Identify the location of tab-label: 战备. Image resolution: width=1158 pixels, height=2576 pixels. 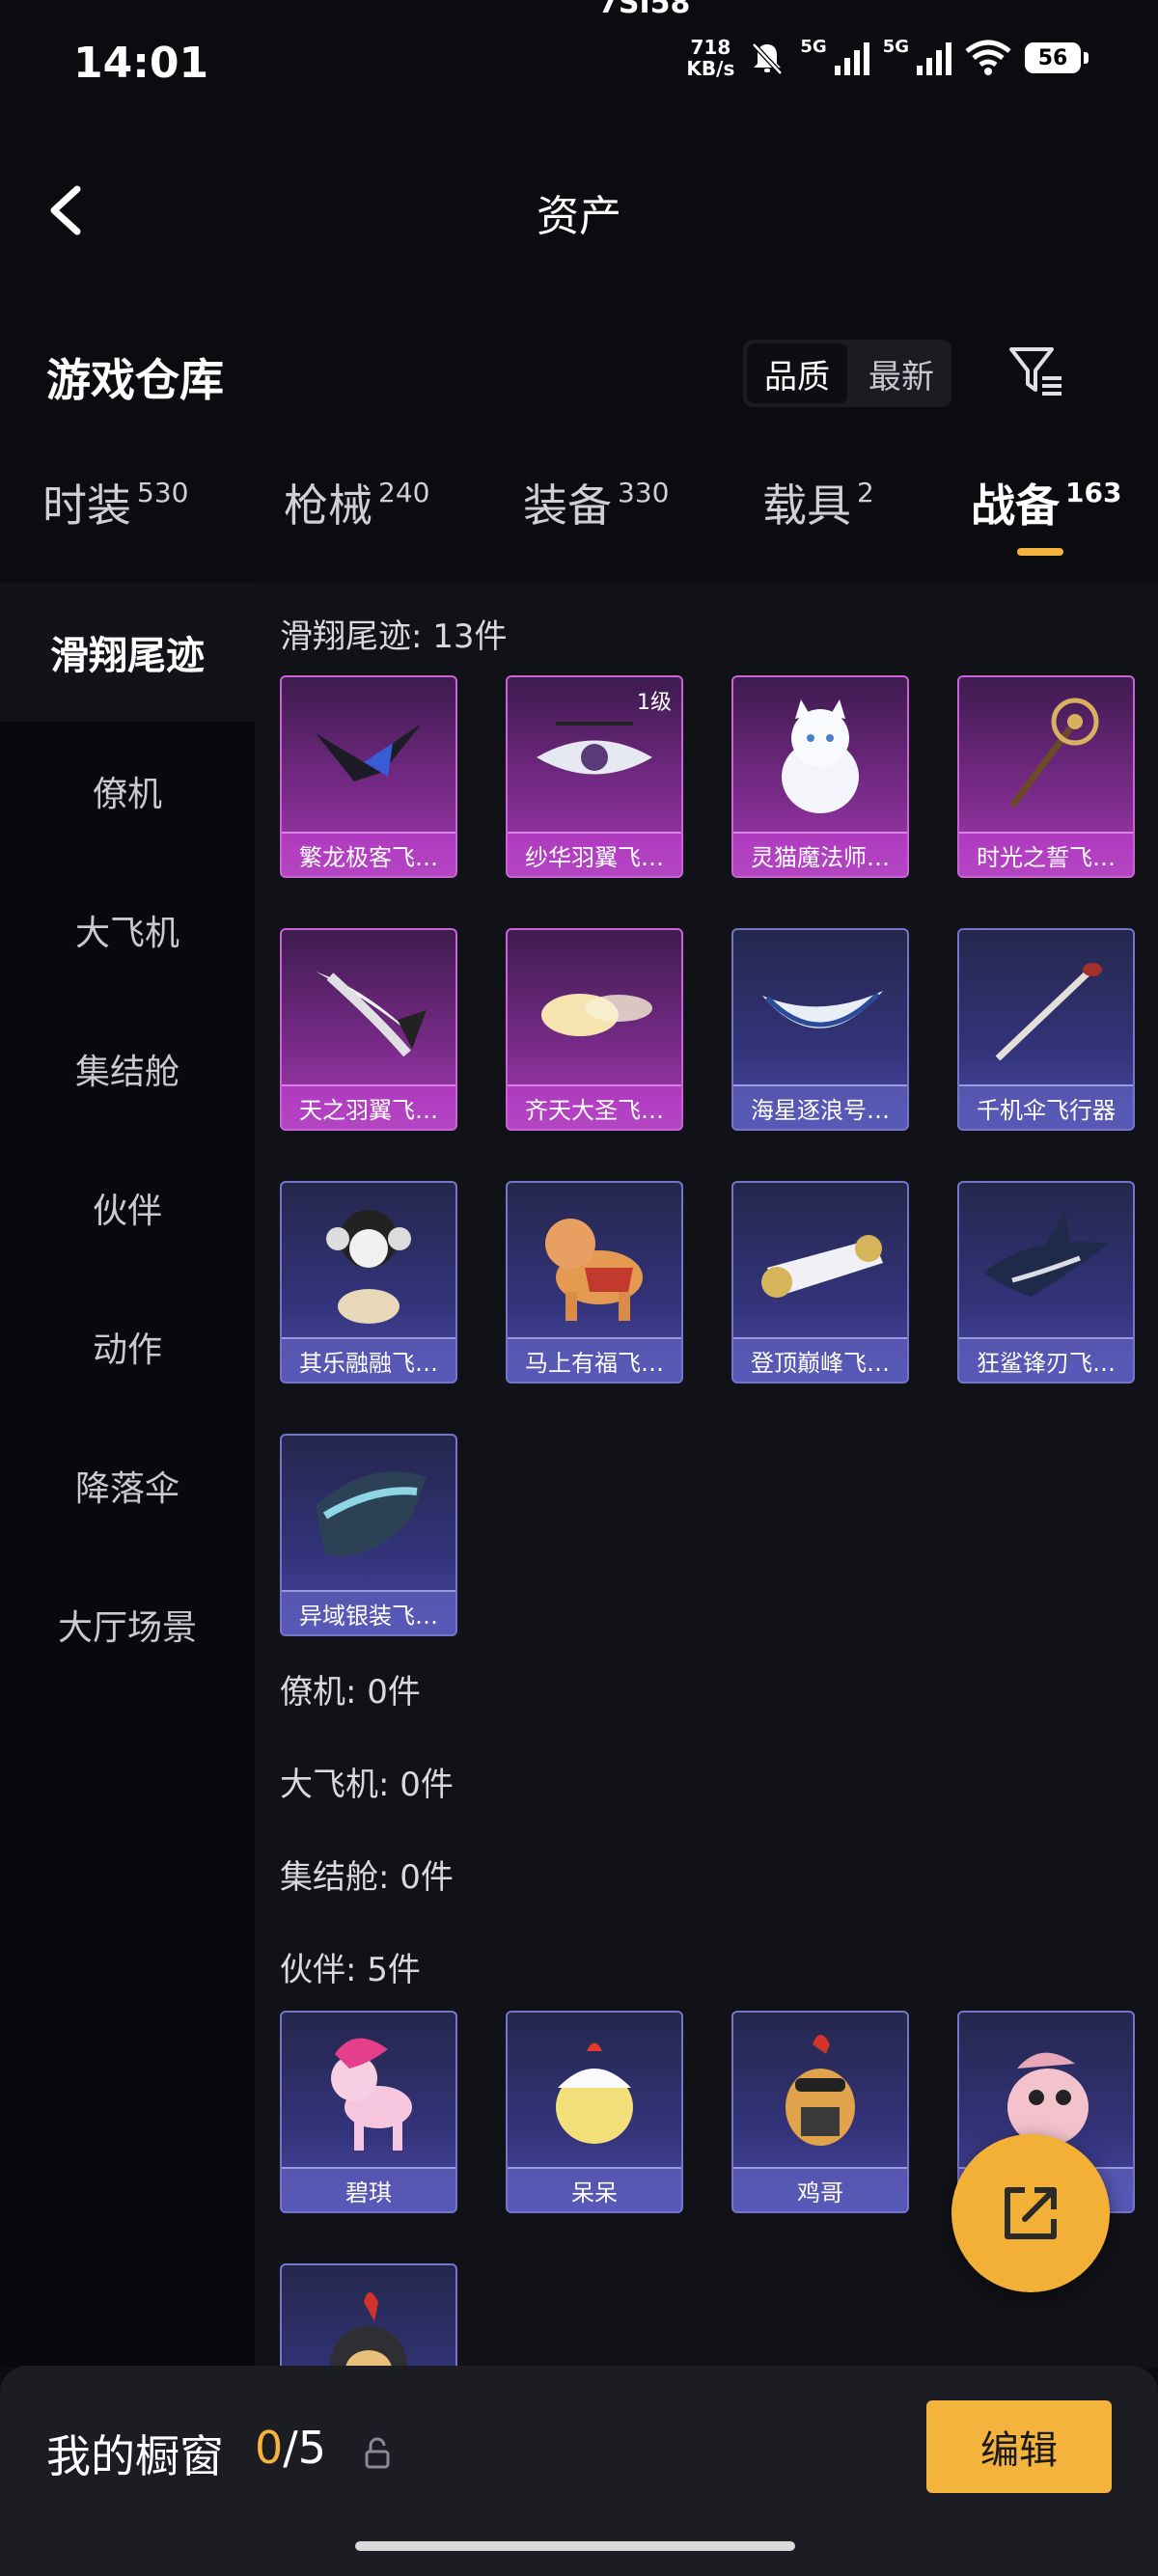
(1015, 506).